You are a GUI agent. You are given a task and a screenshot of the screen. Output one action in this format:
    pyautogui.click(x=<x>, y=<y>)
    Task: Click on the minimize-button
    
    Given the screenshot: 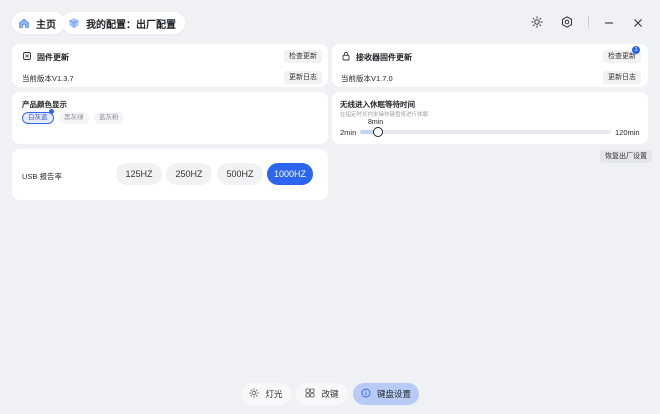 What is the action you would take?
    pyautogui.click(x=609, y=23)
    